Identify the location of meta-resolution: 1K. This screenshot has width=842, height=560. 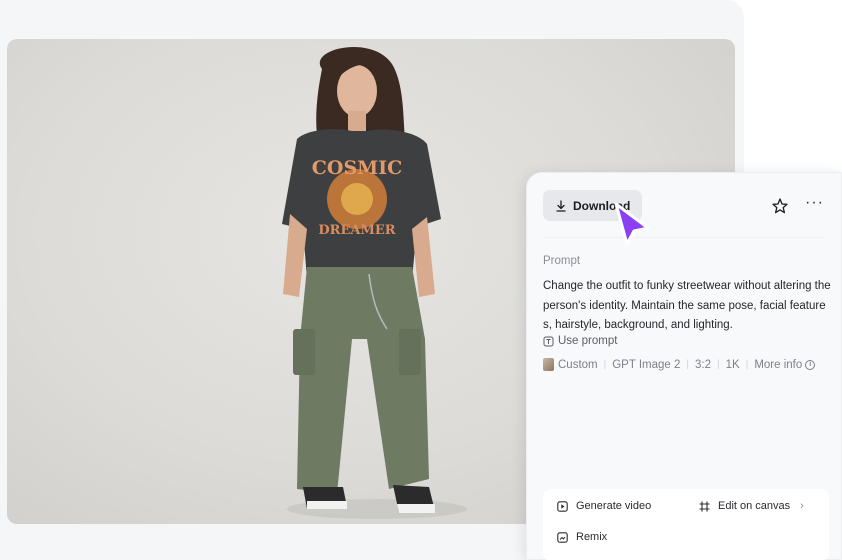
(732, 364).